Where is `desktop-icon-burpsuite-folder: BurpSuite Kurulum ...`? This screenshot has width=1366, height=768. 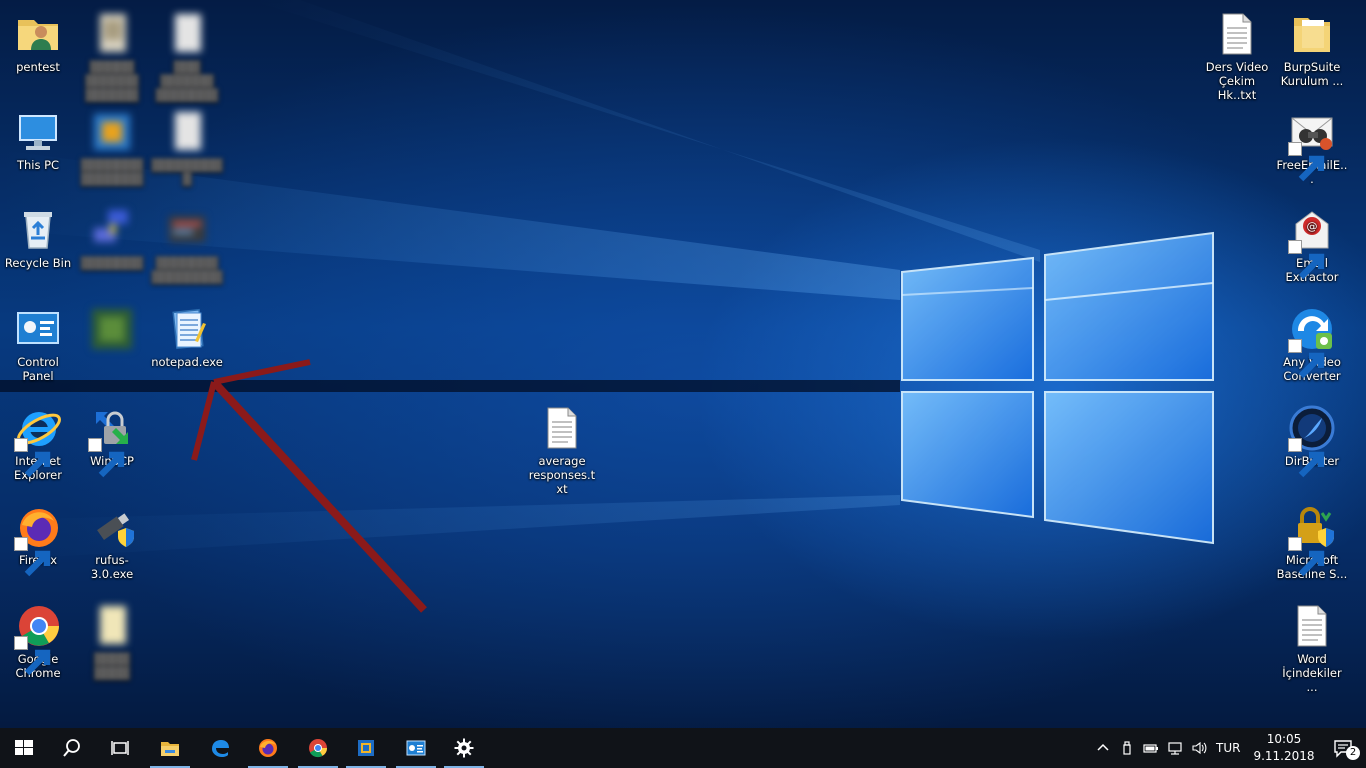
desktop-icon-burpsuite-folder: BurpSuite Kurulum ... is located at coordinates (1312, 49).